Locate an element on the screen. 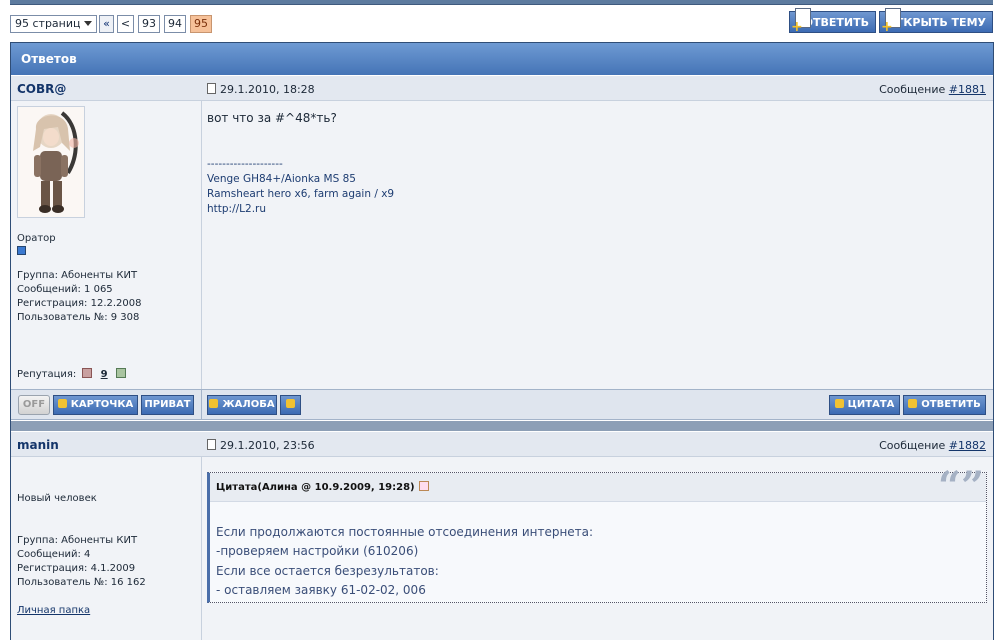 The image size is (1004, 640). post-divider is located at coordinates (502, 426).